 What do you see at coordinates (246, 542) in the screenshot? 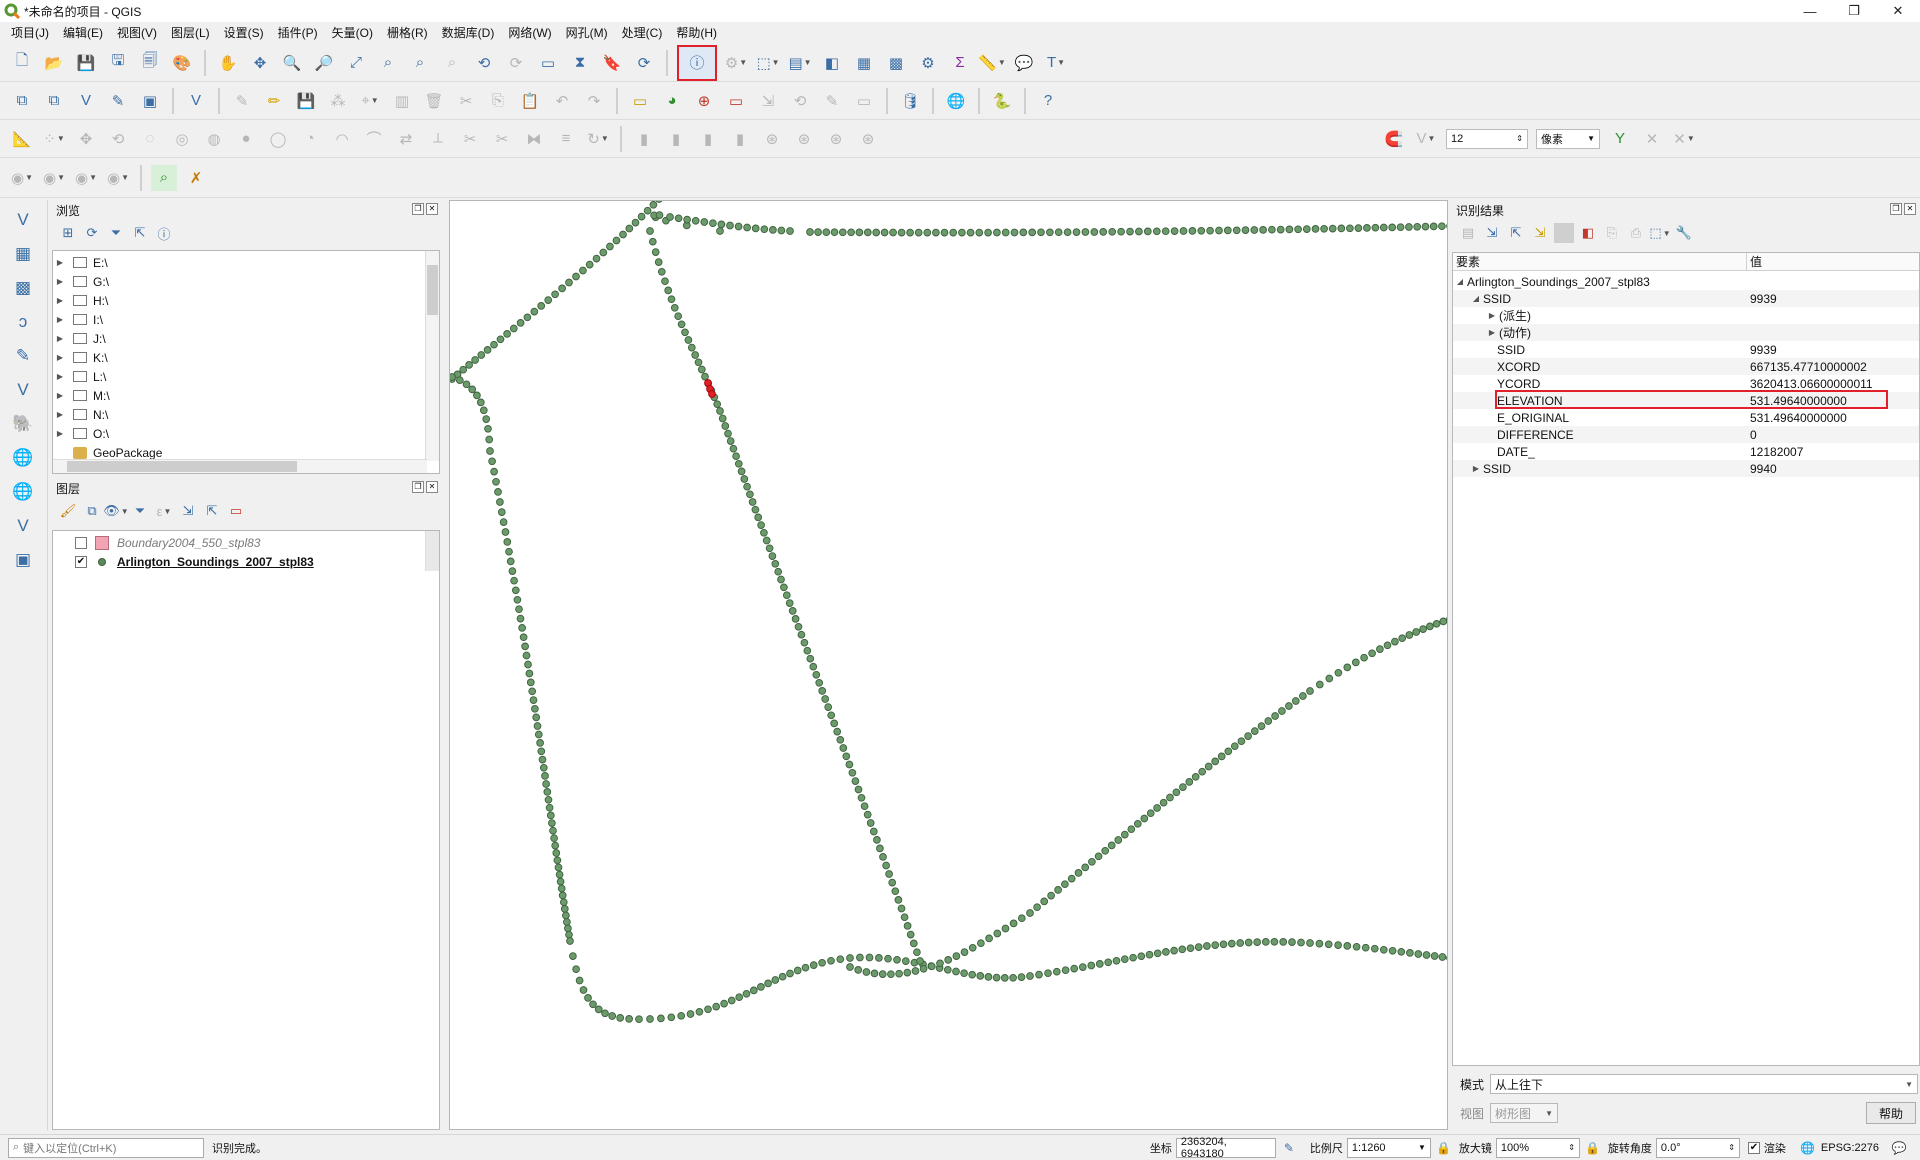
I see `layer-item-boundary: Boundary2004_550_stpl83` at bounding box center [246, 542].